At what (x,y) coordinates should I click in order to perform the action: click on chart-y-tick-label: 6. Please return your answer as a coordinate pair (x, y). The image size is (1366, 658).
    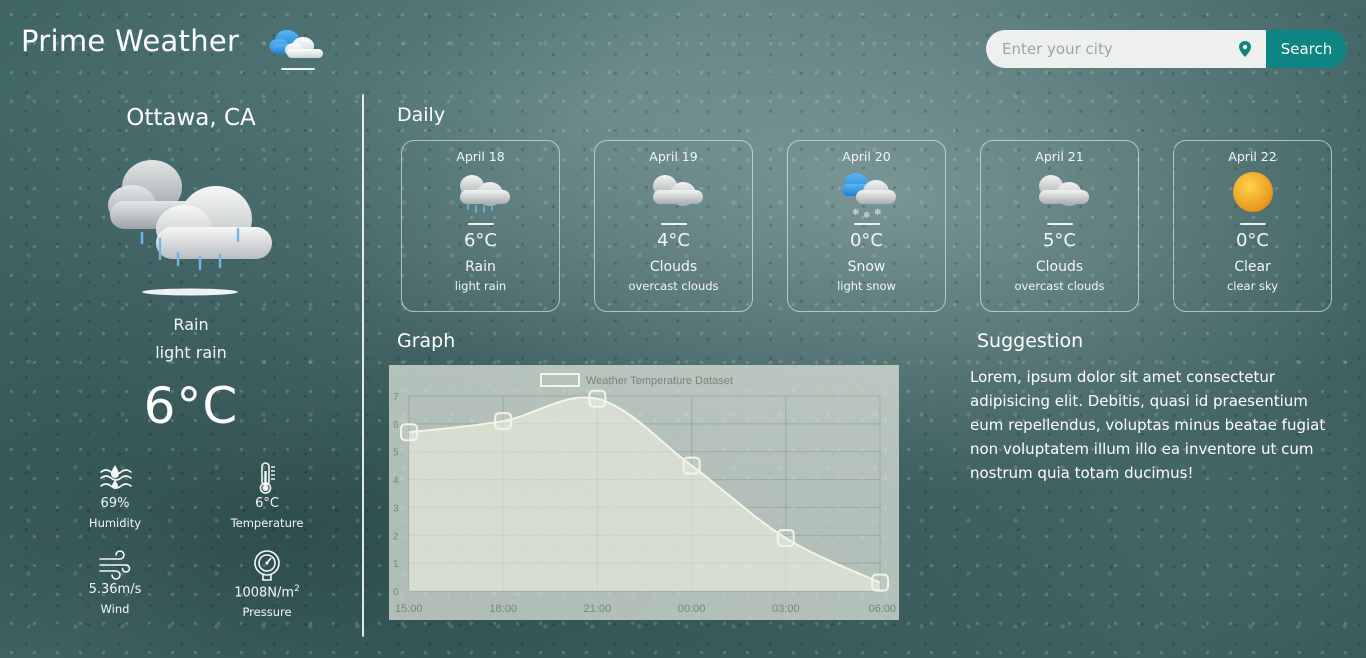
    Looking at the image, I should click on (396, 425).